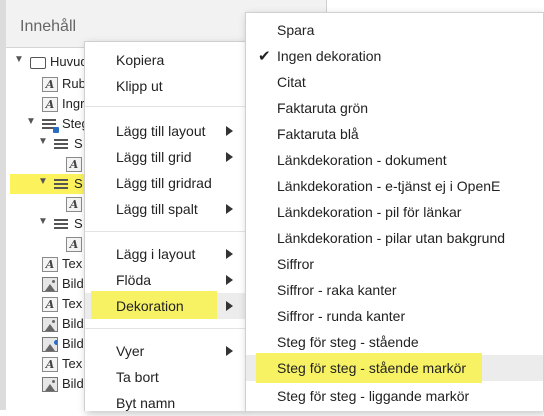 This screenshot has height=416, width=544. What do you see at coordinates (394, 290) in the screenshot?
I see `submenu-item-numbers-square: Siffror - raka kanter` at bounding box center [394, 290].